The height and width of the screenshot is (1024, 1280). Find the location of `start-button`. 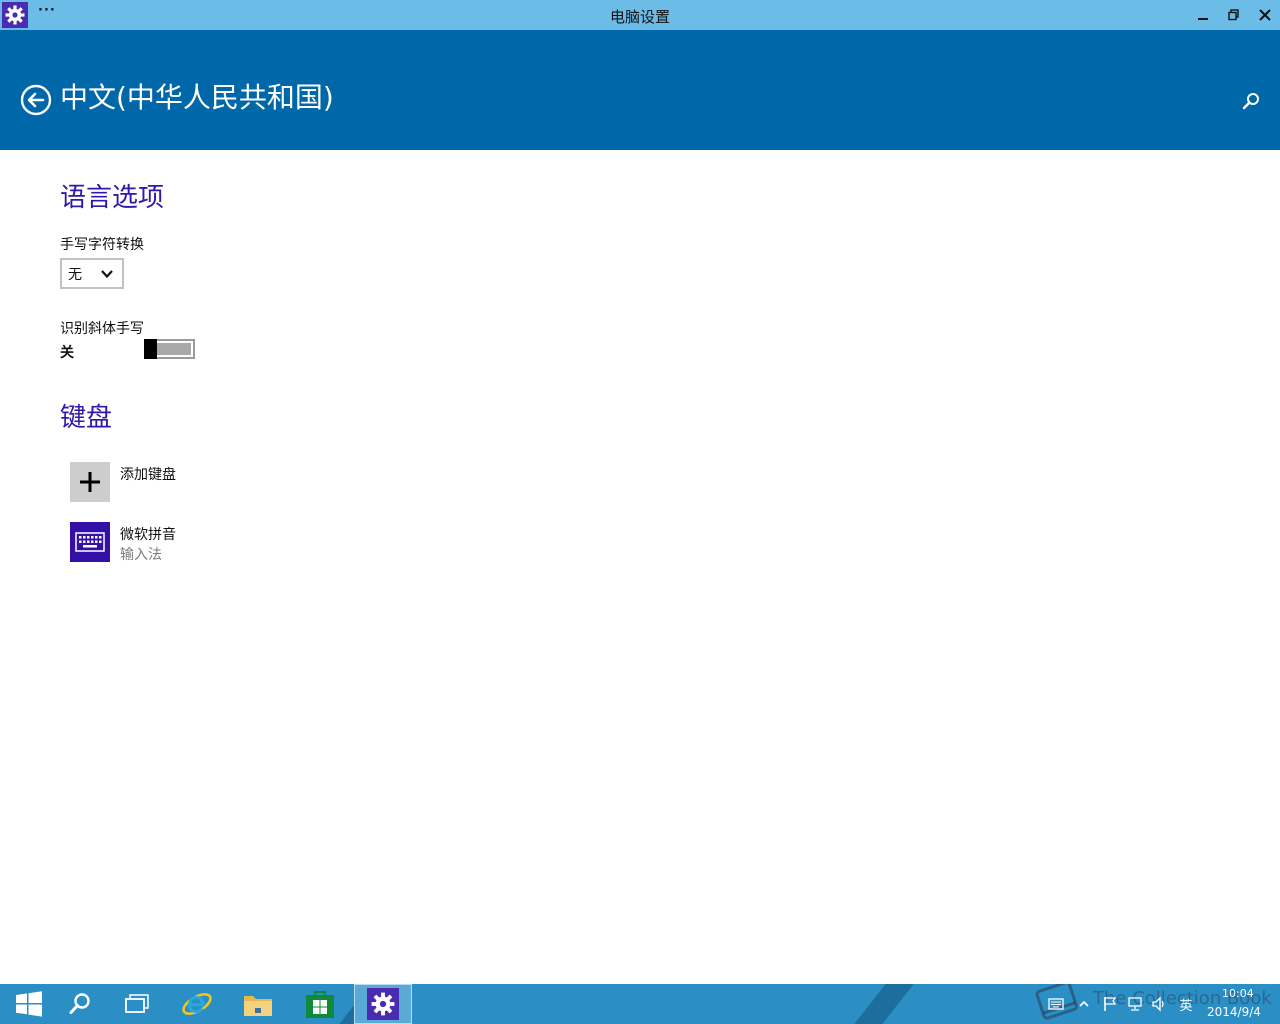

start-button is located at coordinates (29, 1004).